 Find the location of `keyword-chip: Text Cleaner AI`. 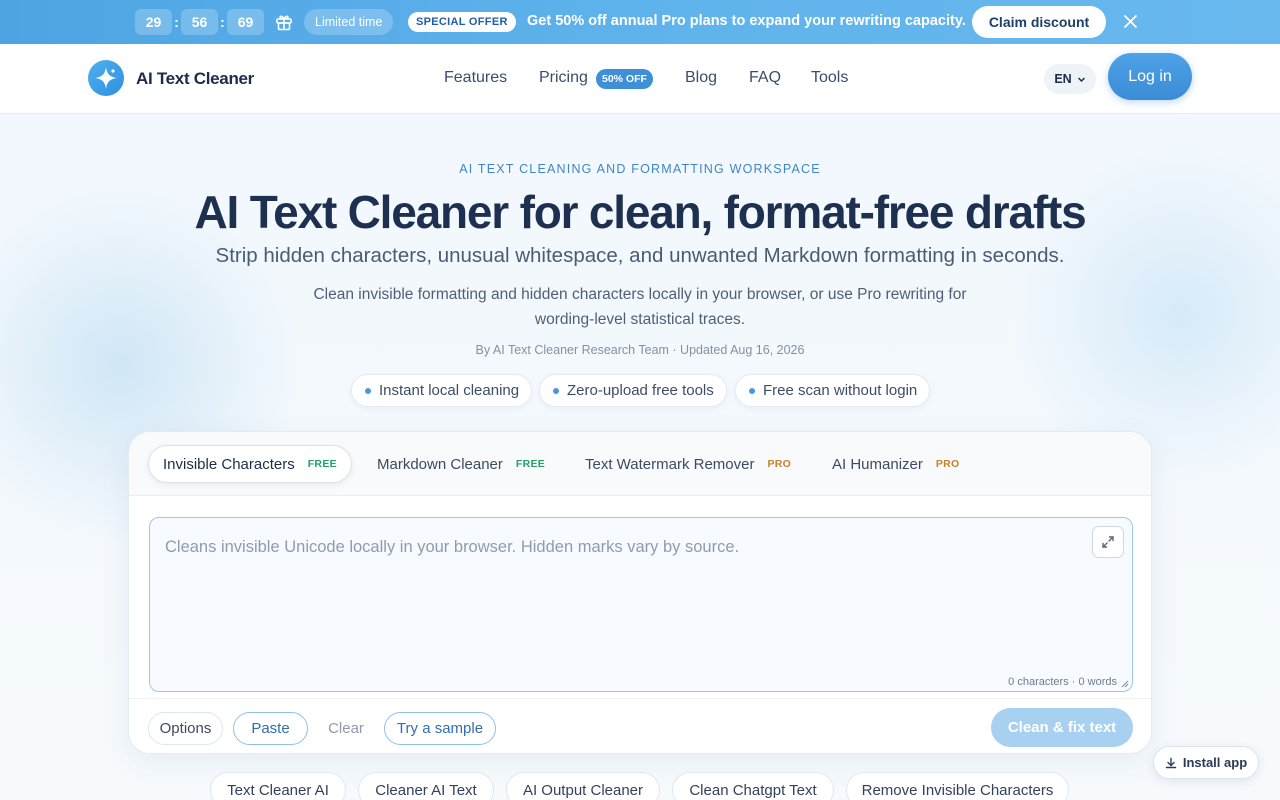

keyword-chip: Text Cleaner AI is located at coordinates (278, 786).